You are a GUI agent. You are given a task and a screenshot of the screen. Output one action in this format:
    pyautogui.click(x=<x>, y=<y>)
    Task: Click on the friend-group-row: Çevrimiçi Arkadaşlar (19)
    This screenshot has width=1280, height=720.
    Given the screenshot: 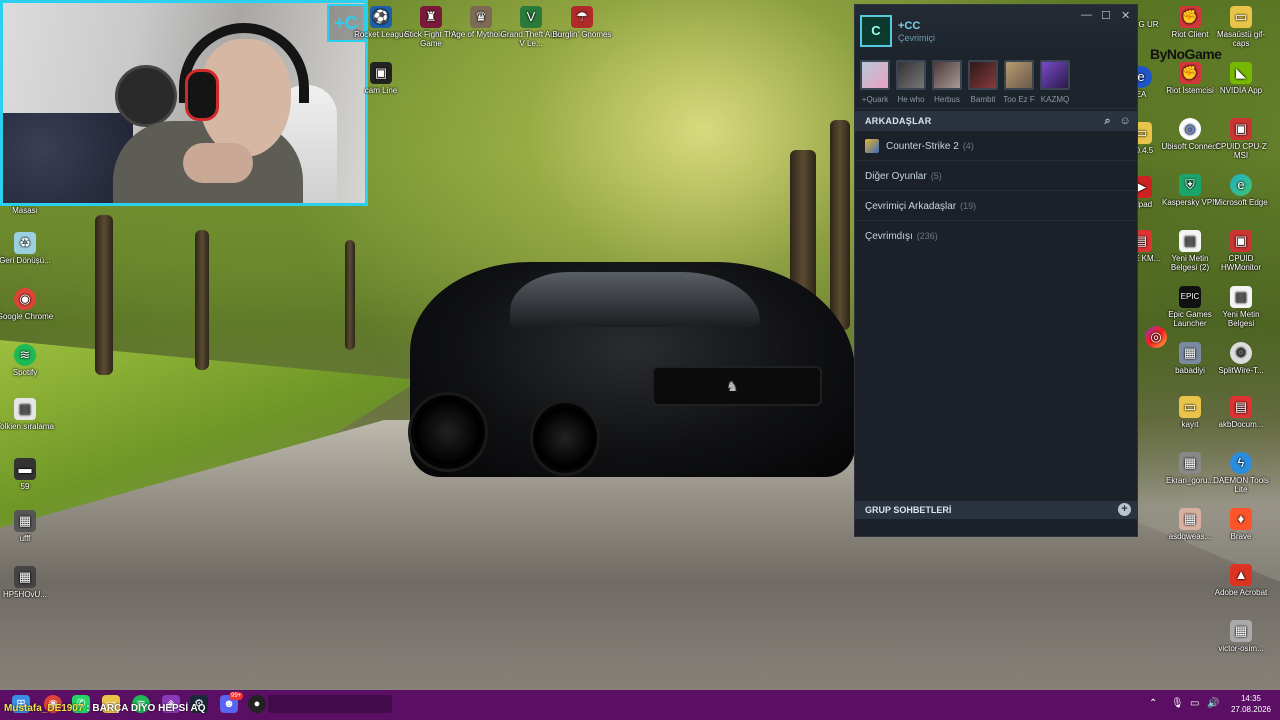 What is the action you would take?
    pyautogui.click(x=996, y=206)
    